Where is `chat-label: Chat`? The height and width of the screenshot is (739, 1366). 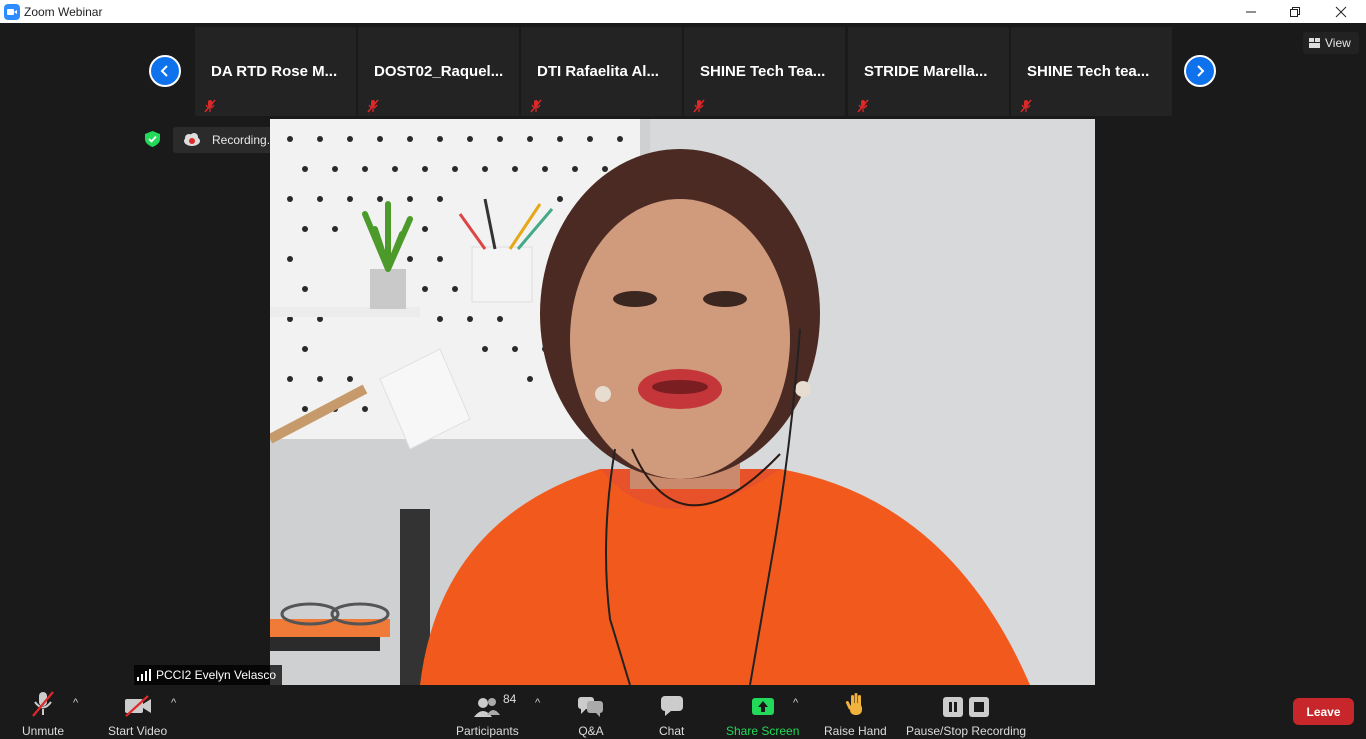
chat-label: Chat is located at coordinates (672, 731).